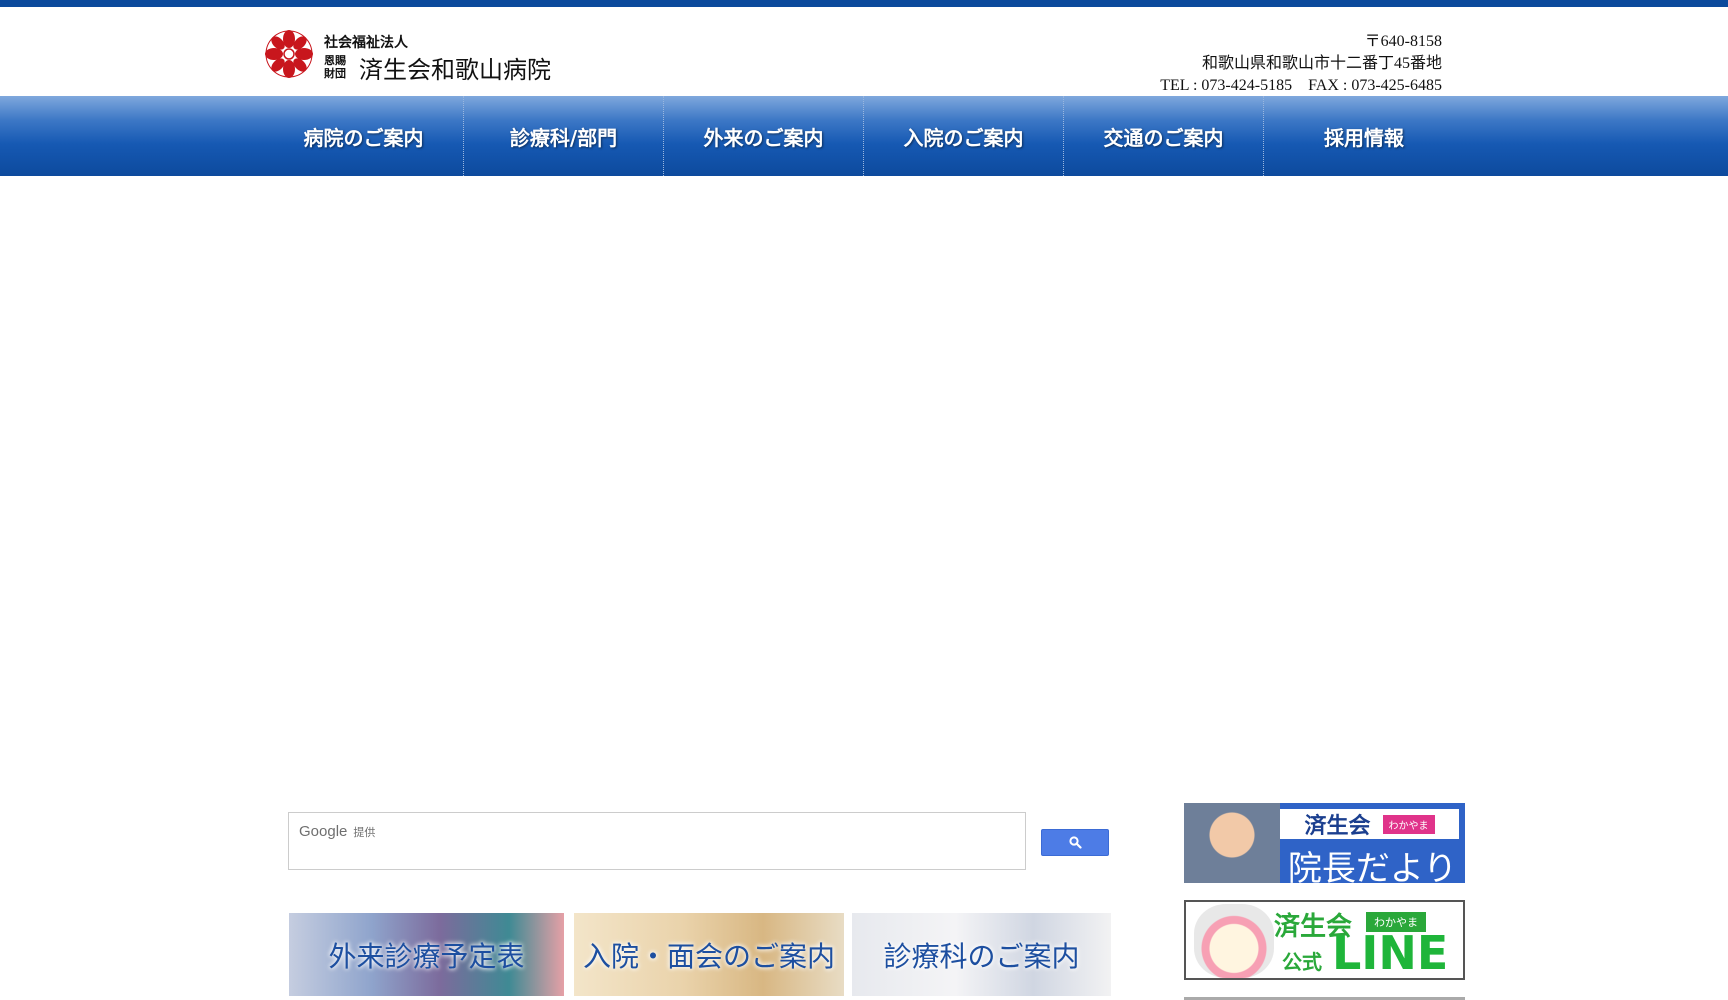 The width and height of the screenshot is (1728, 1000). Describe the element at coordinates (335, 60) in the screenshot. I see `stack-line-1: 恩賜` at that location.